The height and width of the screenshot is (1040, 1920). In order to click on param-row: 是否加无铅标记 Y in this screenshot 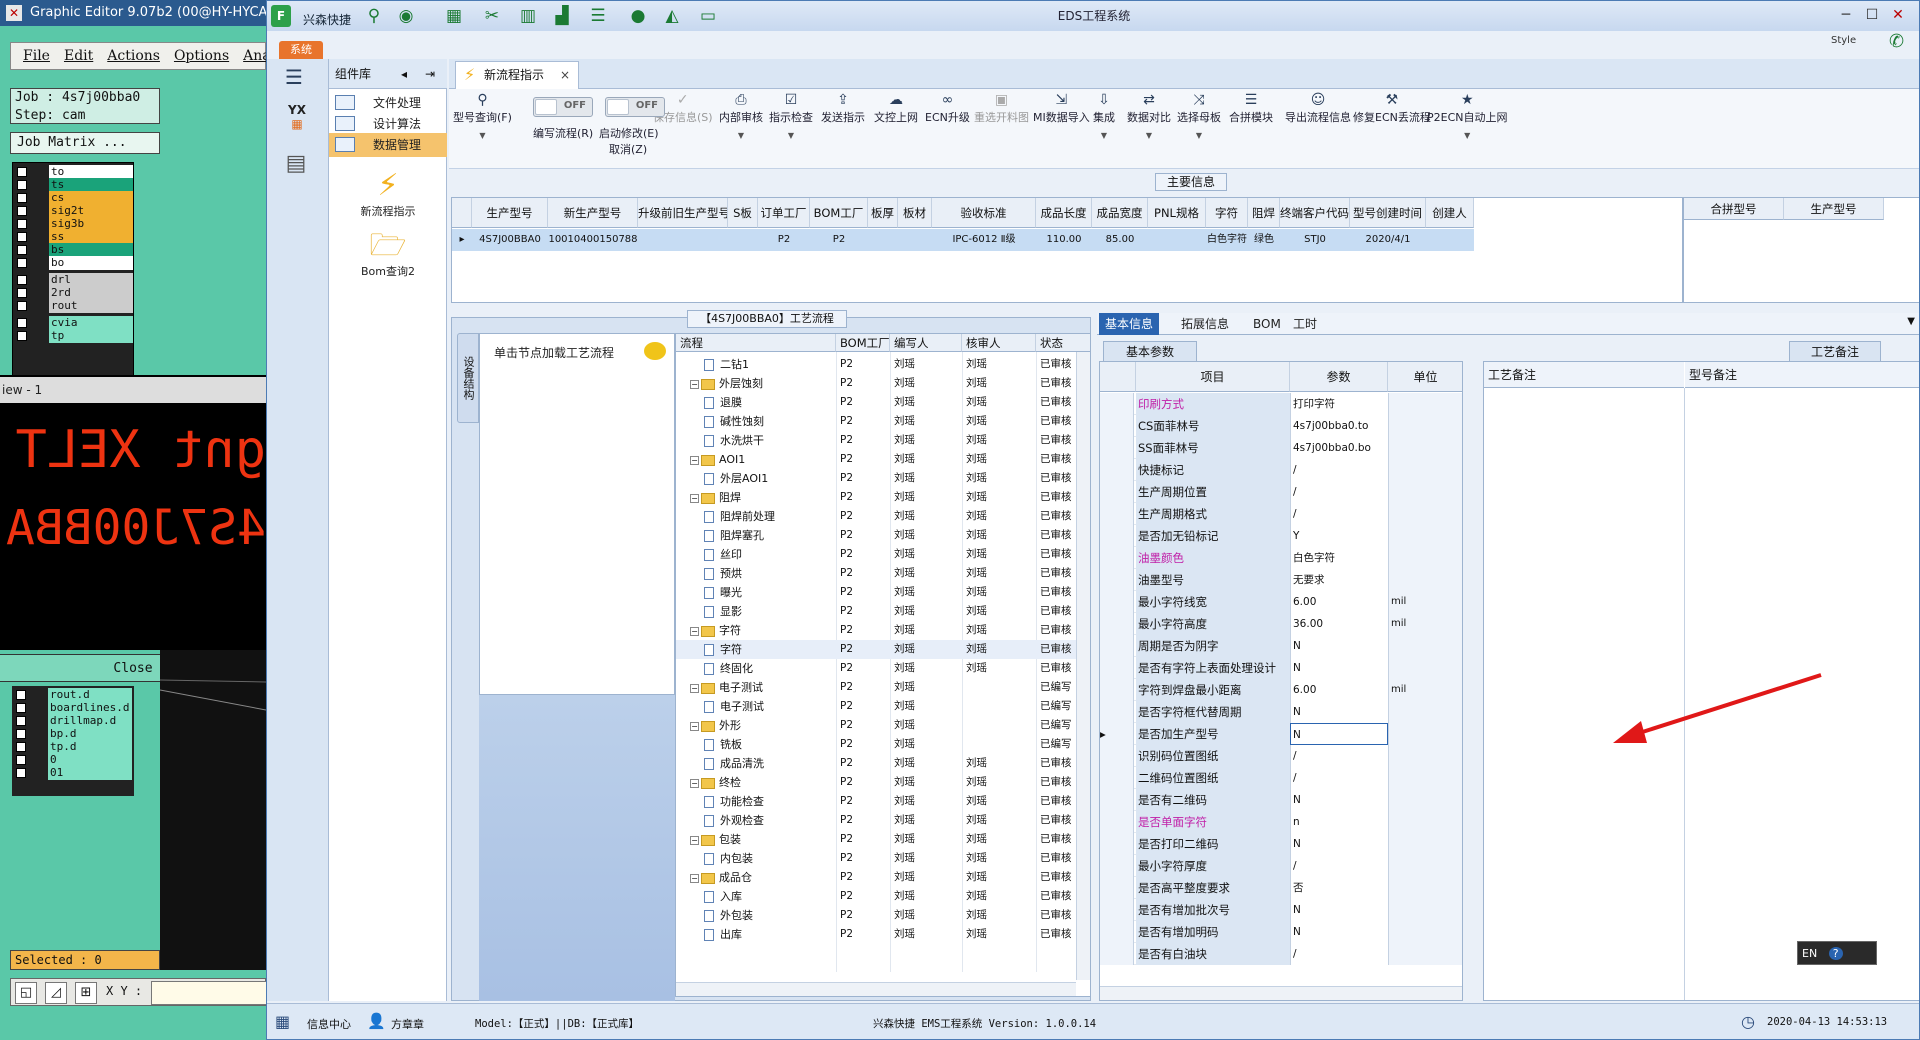, I will do `click(1281, 536)`.